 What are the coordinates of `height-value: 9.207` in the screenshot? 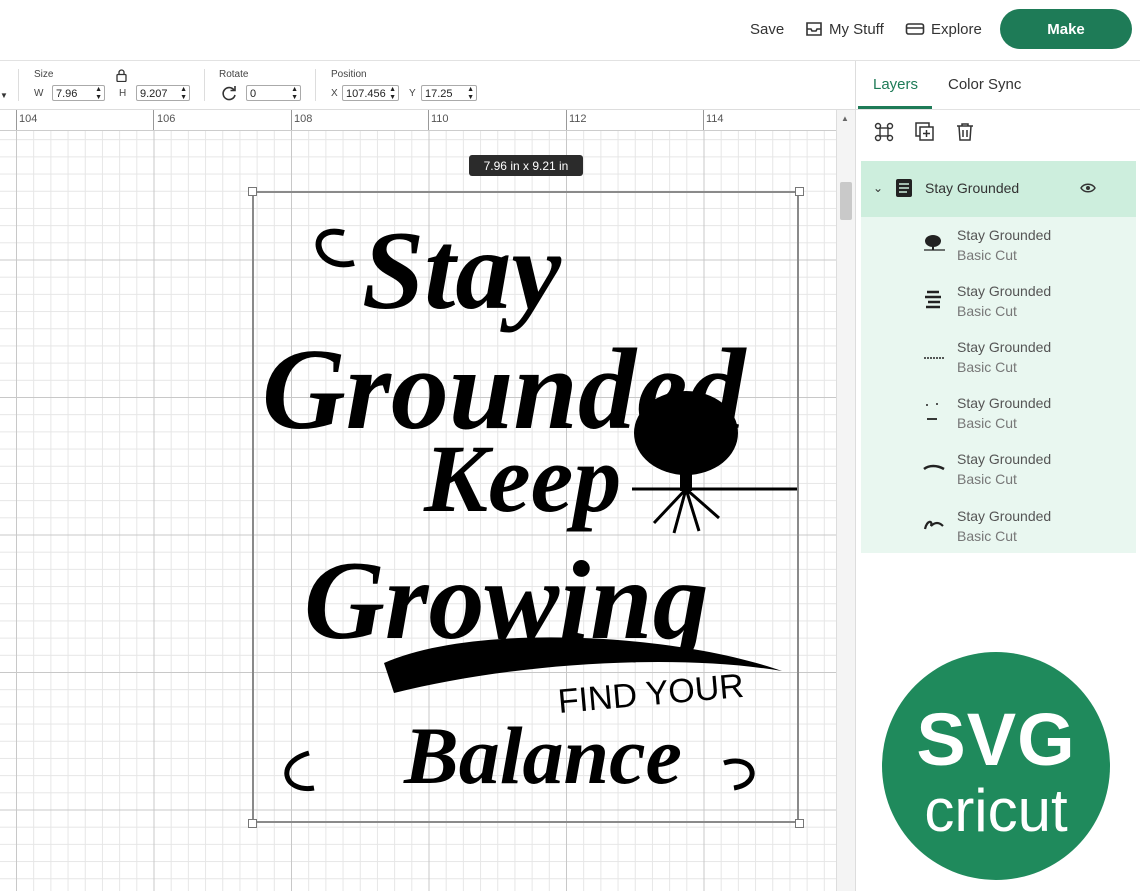 It's located at (154, 94).